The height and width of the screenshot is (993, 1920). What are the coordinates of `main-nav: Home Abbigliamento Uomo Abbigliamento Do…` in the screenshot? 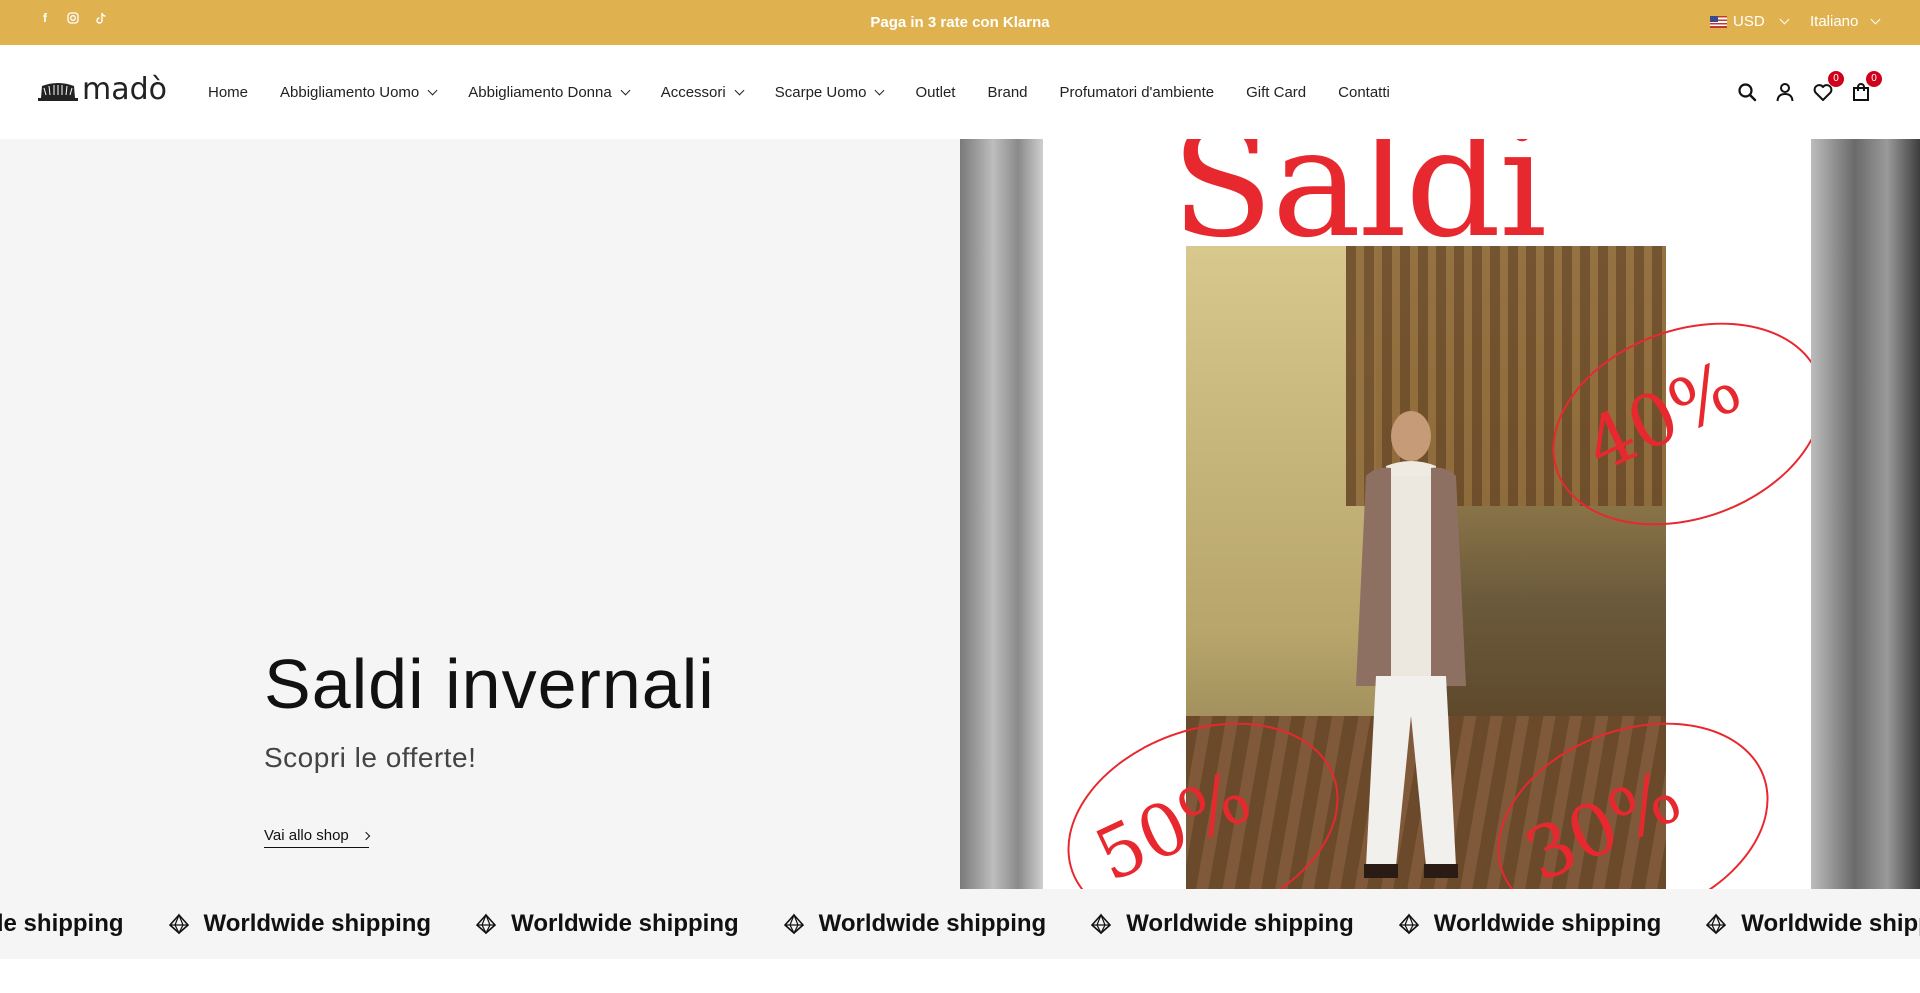 It's located at (815, 92).